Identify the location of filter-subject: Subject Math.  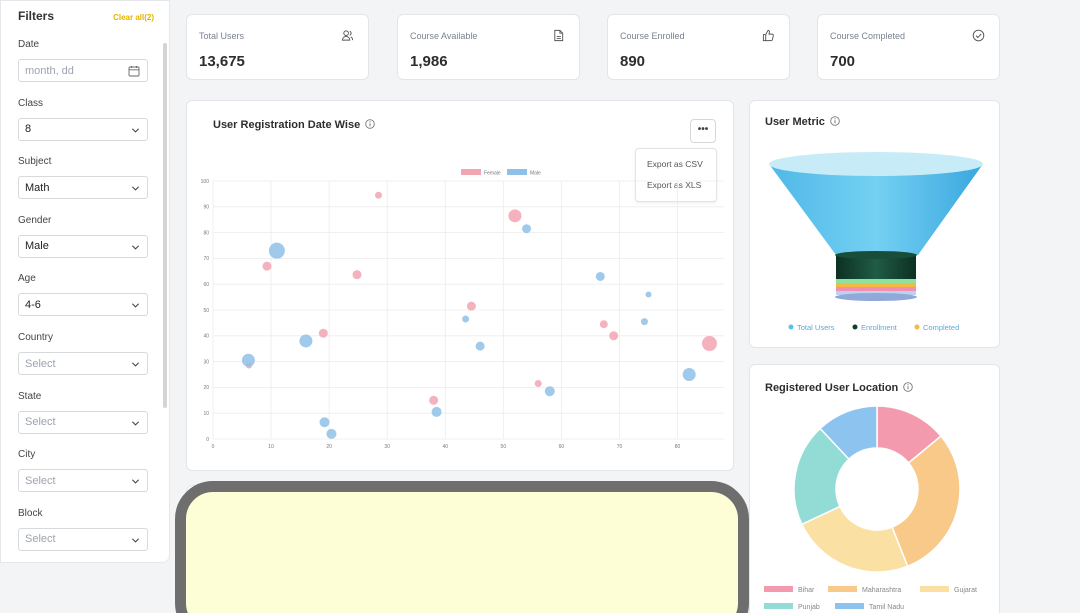
(83, 178).